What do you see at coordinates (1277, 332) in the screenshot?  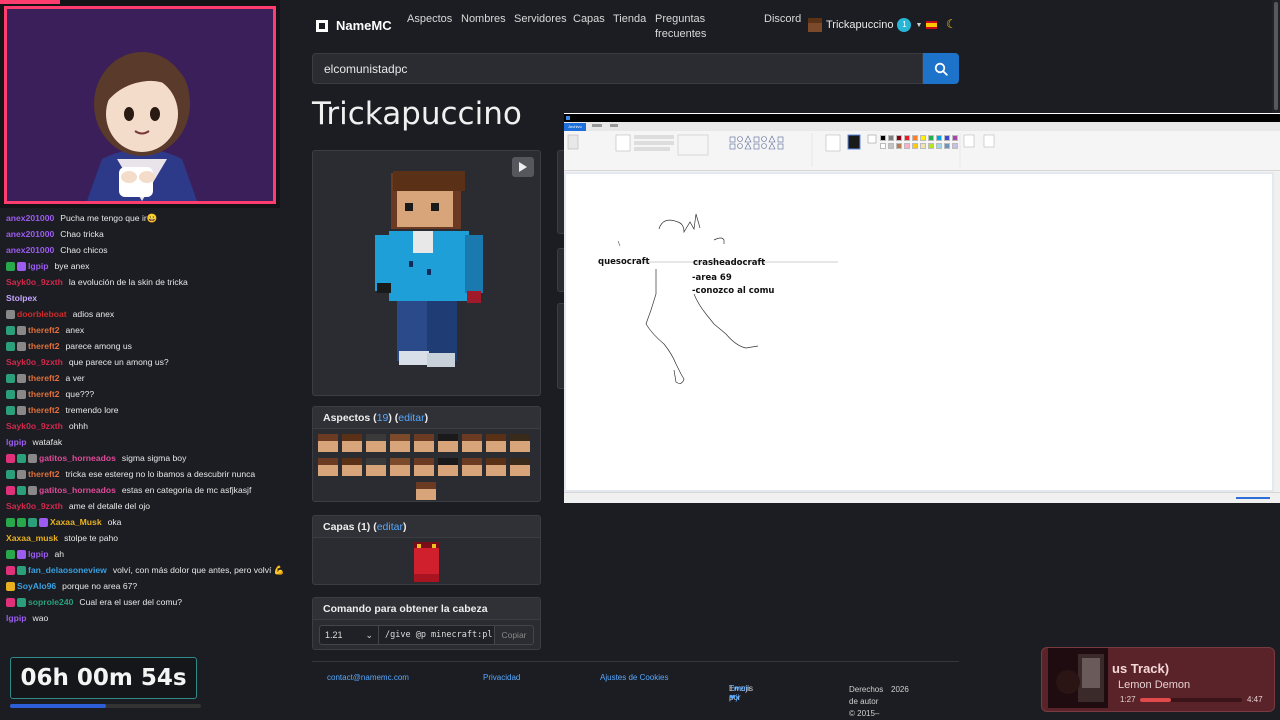 I see `paint-vertical-scrollbar` at bounding box center [1277, 332].